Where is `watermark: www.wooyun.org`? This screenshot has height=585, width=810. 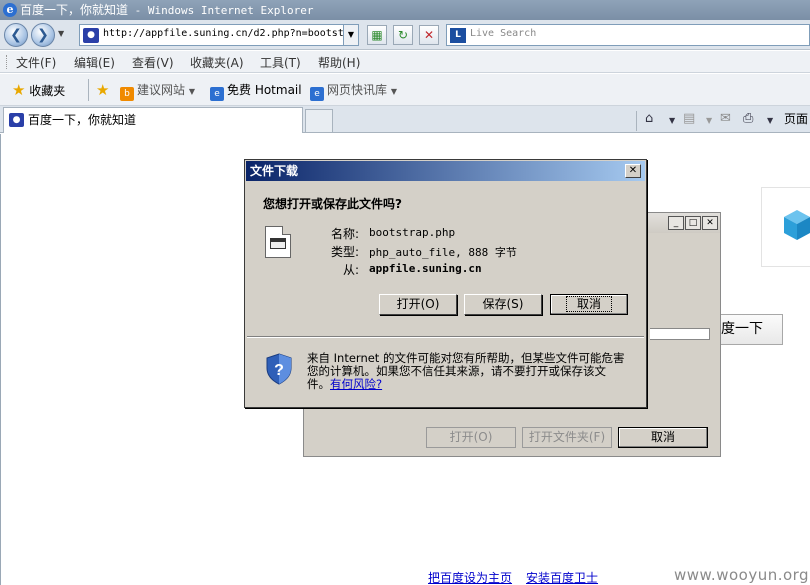
watermark: www.wooyun.org is located at coordinates (742, 575).